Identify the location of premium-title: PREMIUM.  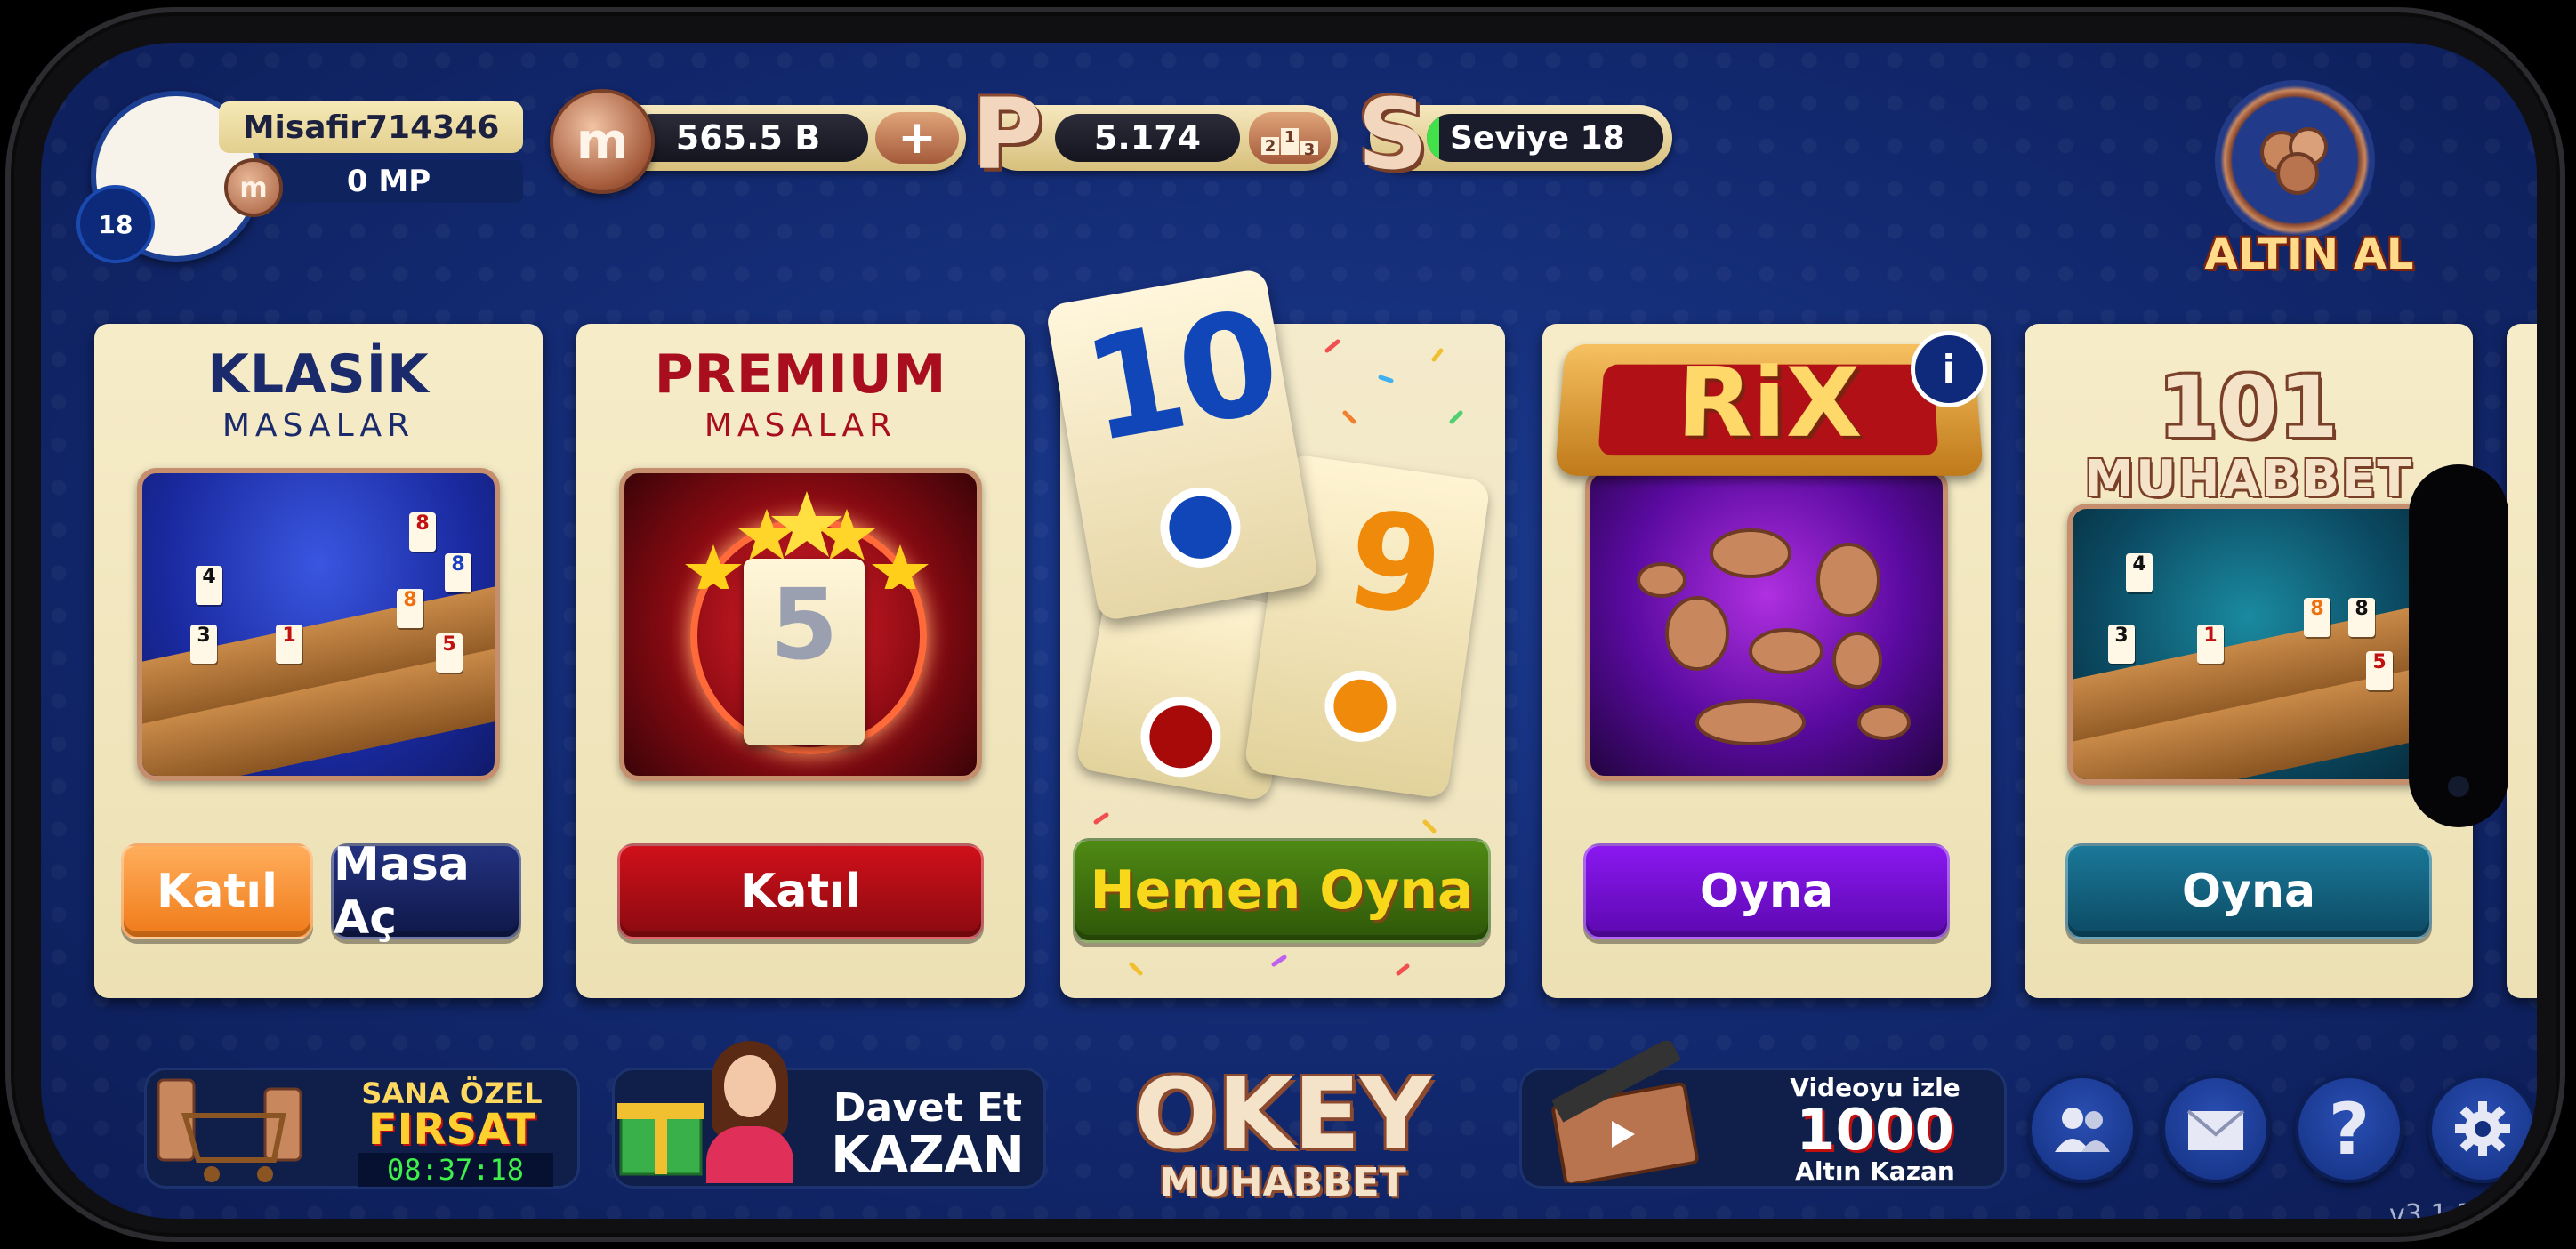
(800, 374).